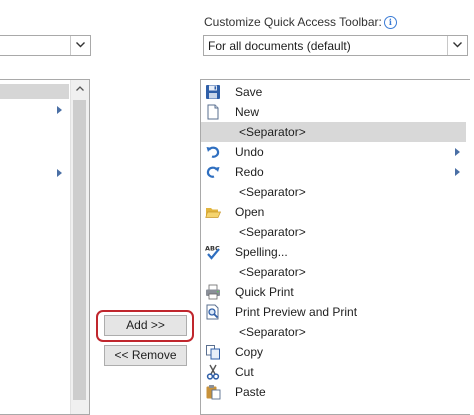  I want to click on list-item-save: Save, so click(333, 92).